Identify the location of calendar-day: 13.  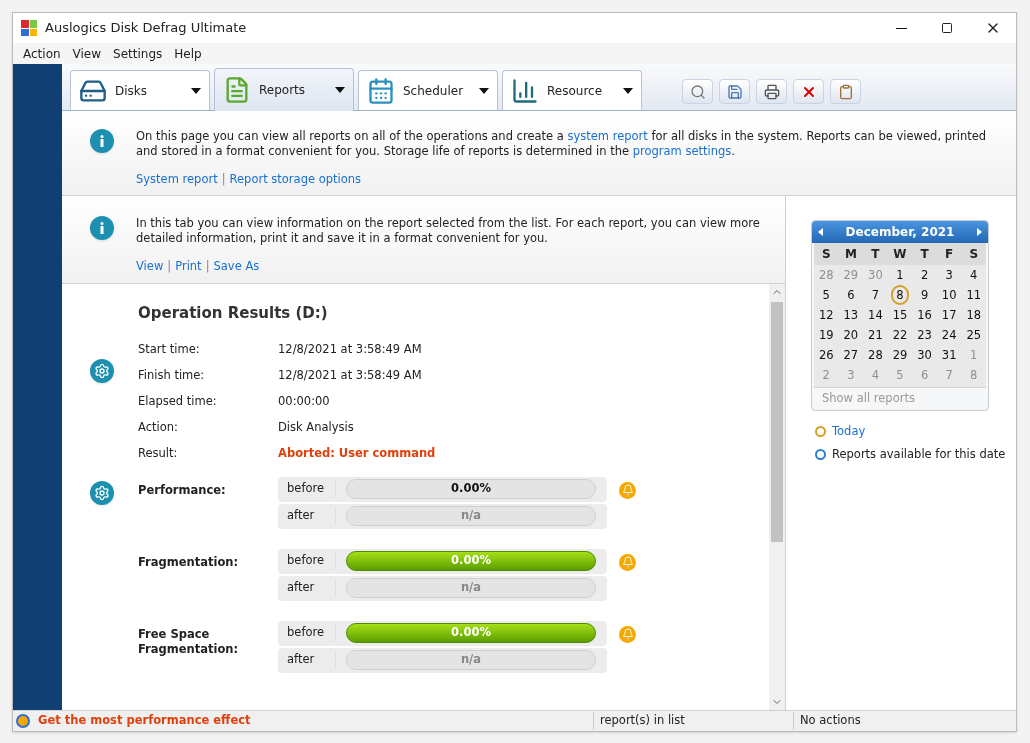
(851, 315).